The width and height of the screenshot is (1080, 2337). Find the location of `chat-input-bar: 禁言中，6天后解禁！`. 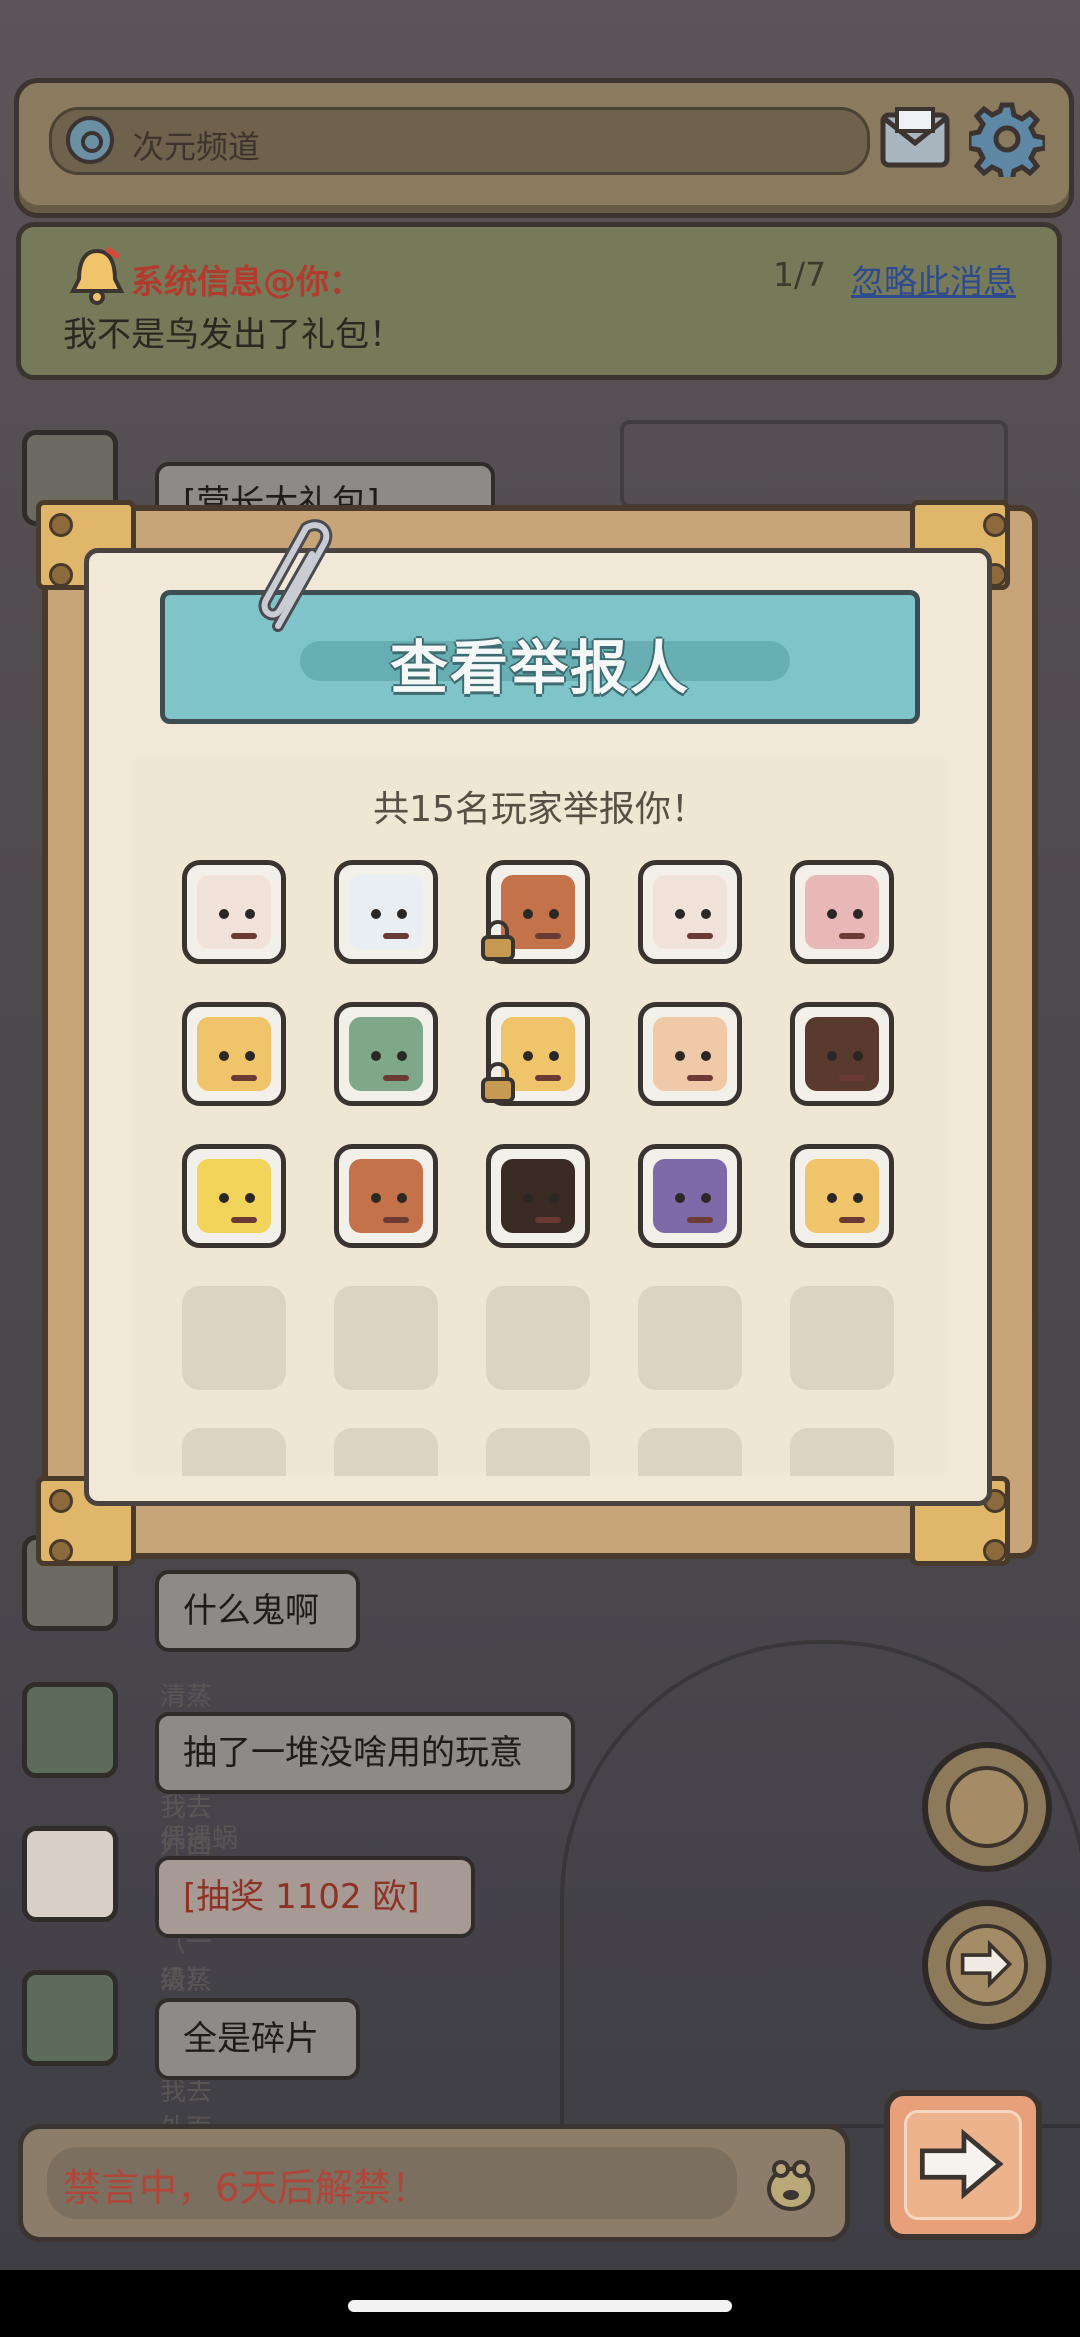

chat-input-bar: 禁言中，6天后解禁！ is located at coordinates (434, 2183).